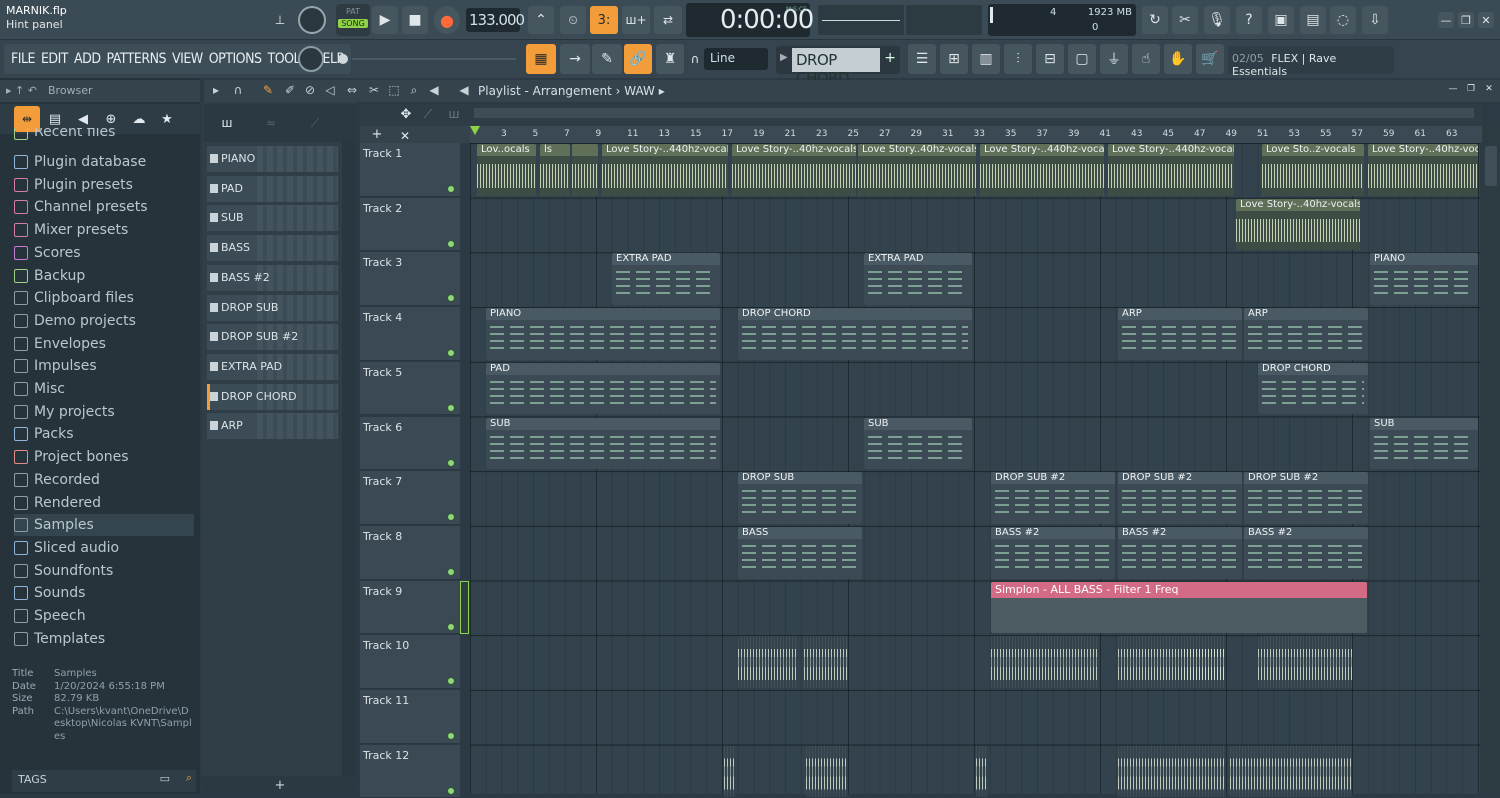 The image size is (1500, 798). Describe the element at coordinates (272, 337) in the screenshot. I see `pattern-item-drop-sub-2: DROP SUB #2` at that location.